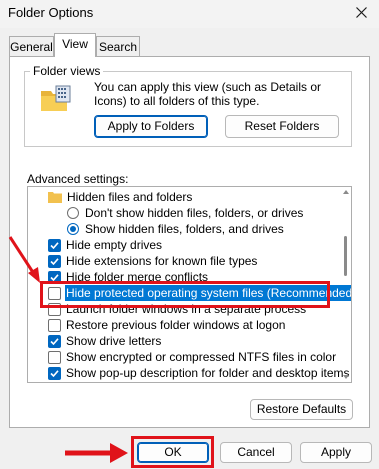 Image resolution: width=379 pixels, height=469 pixels. I want to click on advanced-settings-heading: Advanced settings:, so click(78, 179).